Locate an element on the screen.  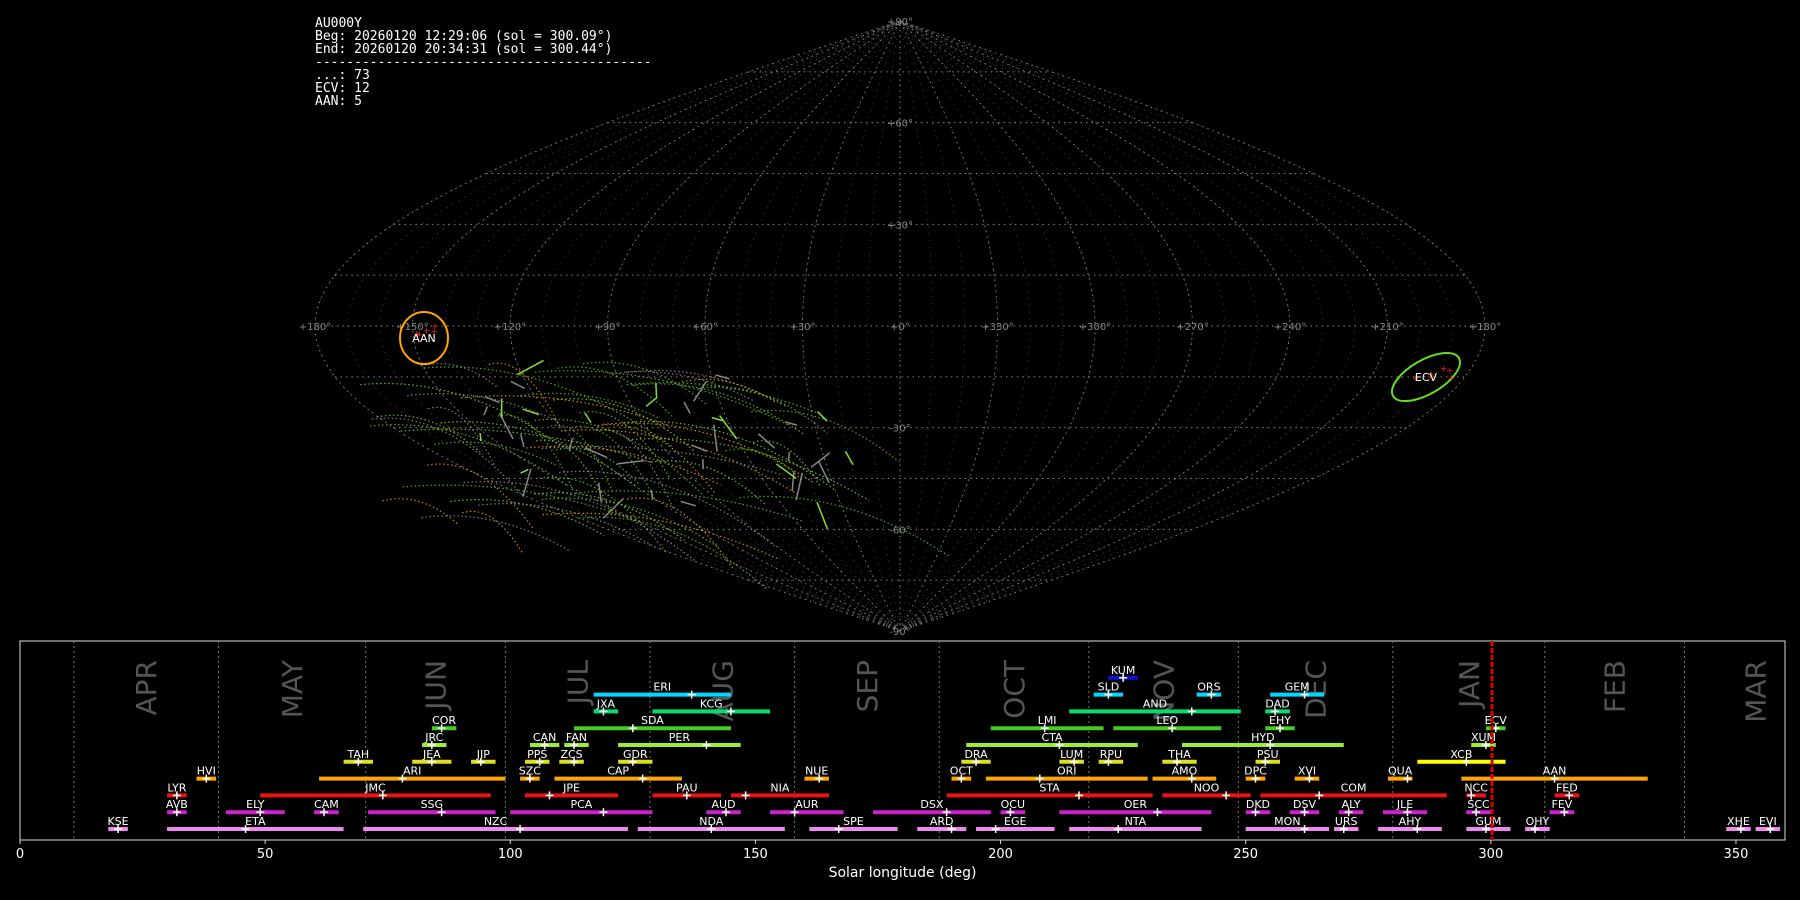
shower-nzc: NZC is located at coordinates (495, 824).